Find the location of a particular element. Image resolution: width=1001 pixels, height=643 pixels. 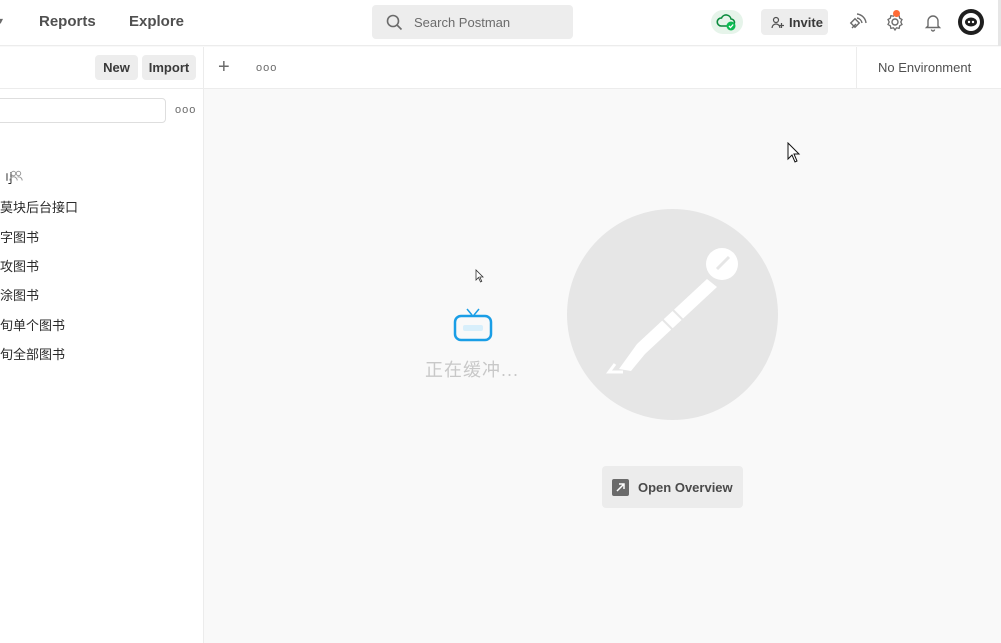

tab-bar: + ooo No Environment is located at coordinates (602, 68).